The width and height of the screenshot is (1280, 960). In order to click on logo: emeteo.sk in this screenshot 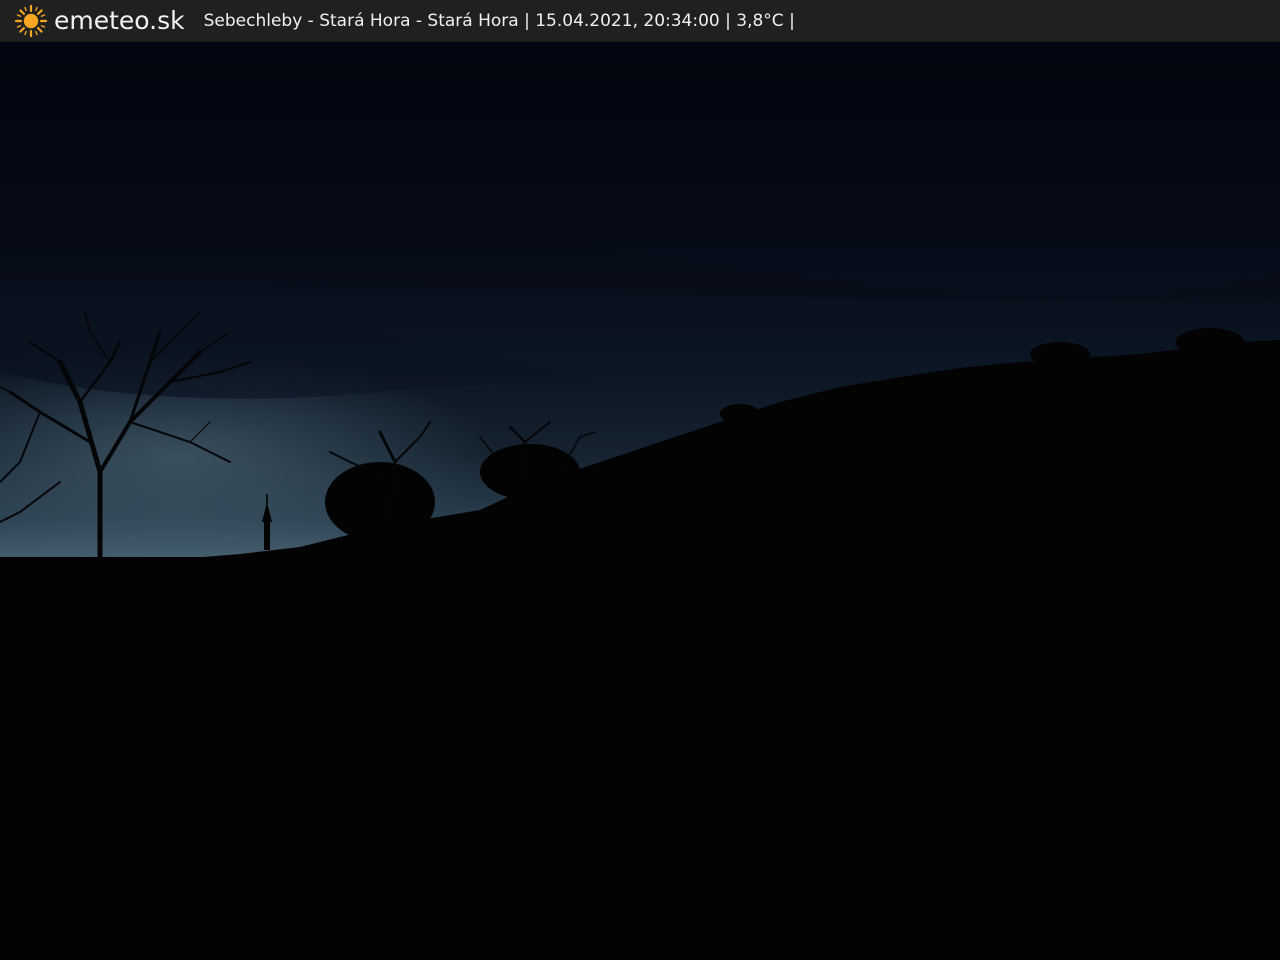, I will do `click(99, 21)`.